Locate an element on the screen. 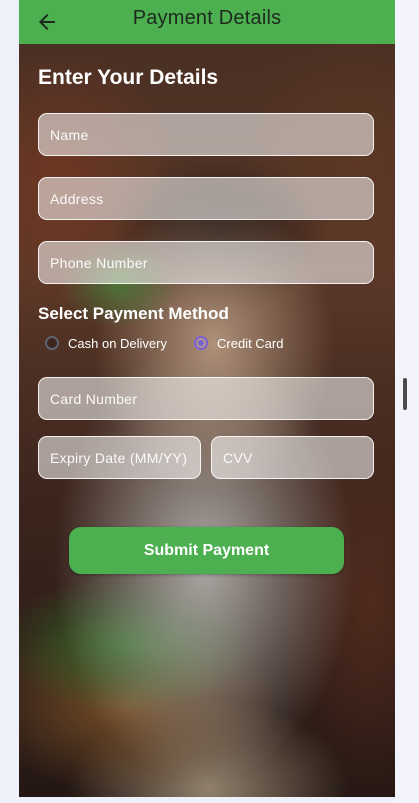 The width and height of the screenshot is (419, 803). radio-label-credit-card: Credit Card is located at coordinates (250, 343).